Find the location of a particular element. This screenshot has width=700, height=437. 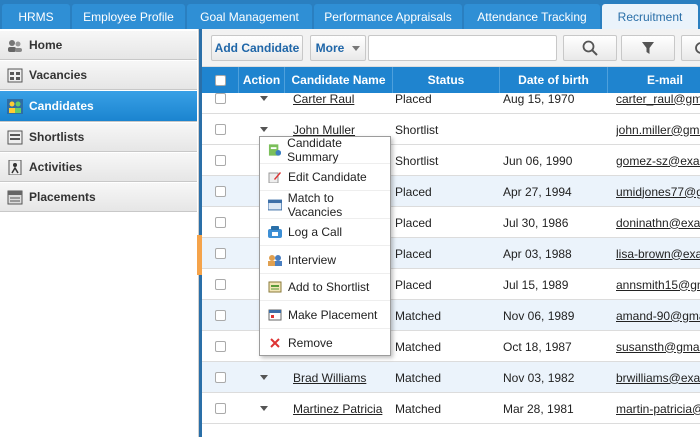

email-text: gomez-sz@exam is located at coordinates (658, 160).